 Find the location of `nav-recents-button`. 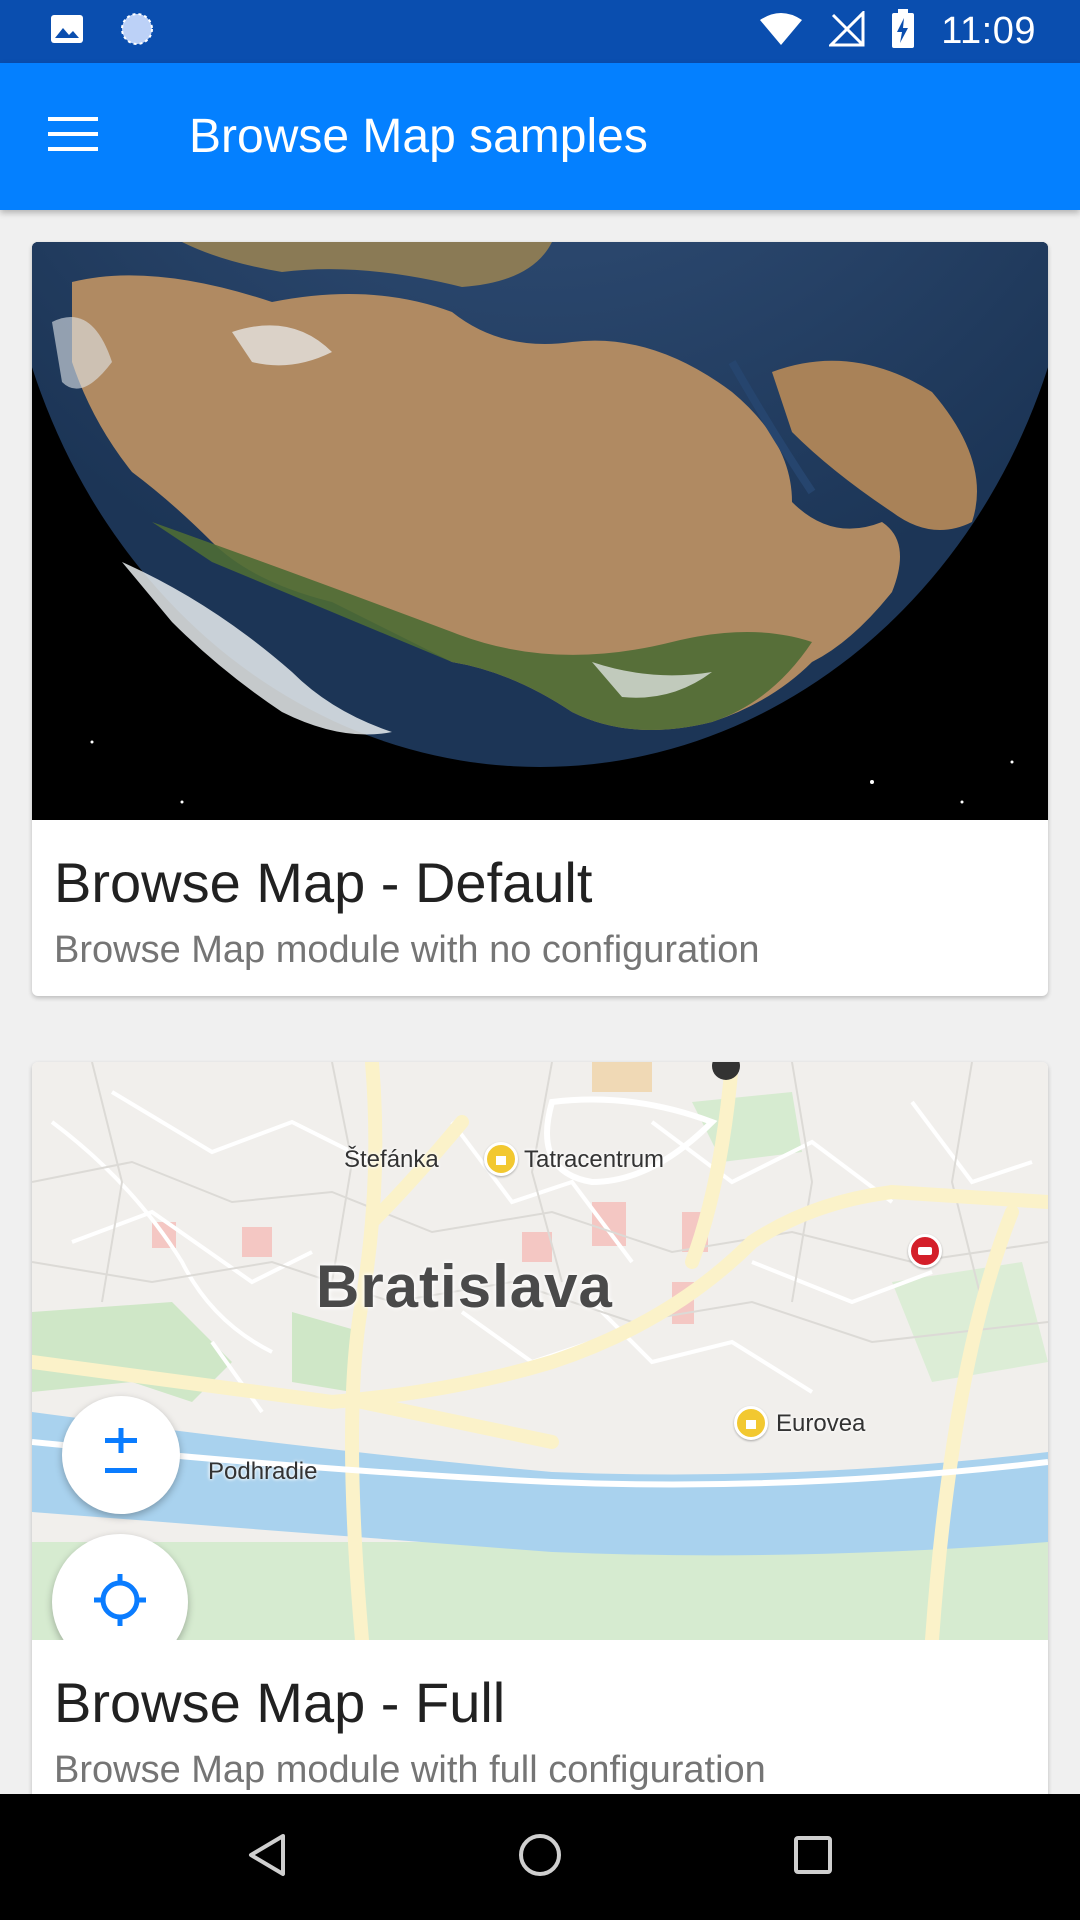

nav-recents-button is located at coordinates (813, 1857).